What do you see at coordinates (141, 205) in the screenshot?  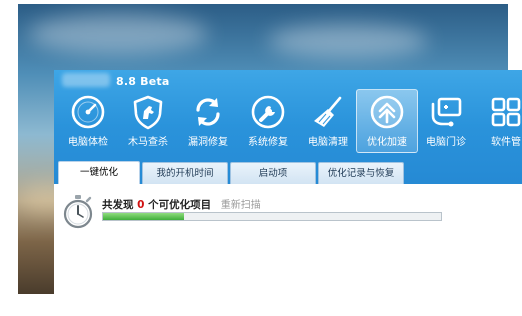 I see `optimizable-count: 0` at bounding box center [141, 205].